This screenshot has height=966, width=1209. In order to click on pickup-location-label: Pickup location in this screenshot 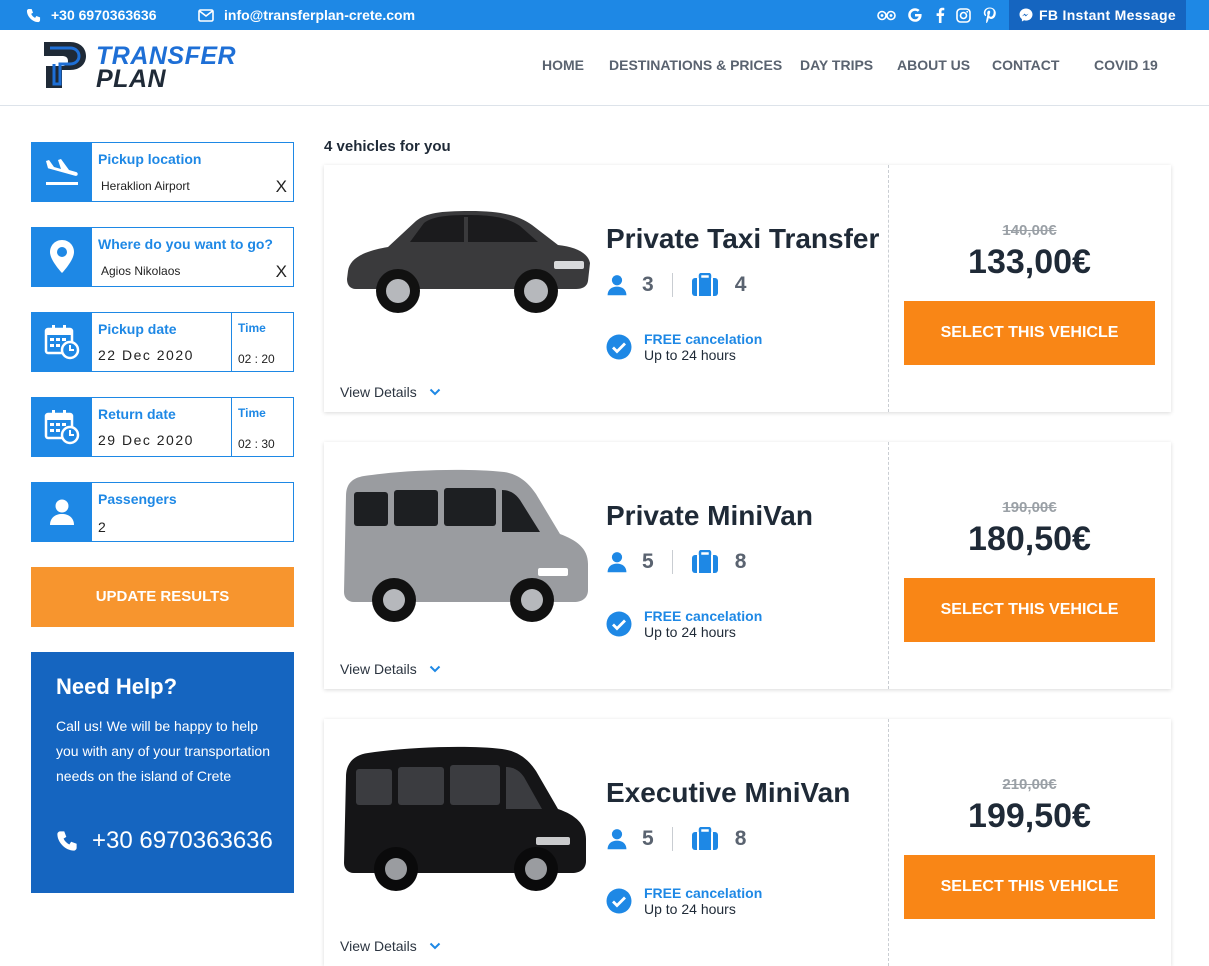, I will do `click(150, 159)`.